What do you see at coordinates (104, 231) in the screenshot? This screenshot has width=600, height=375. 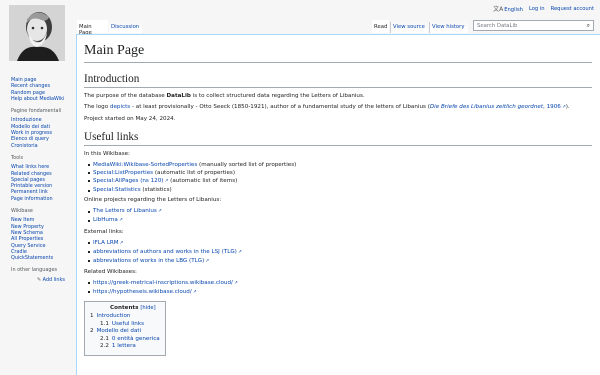 I see `external-links-label: External links:` at bounding box center [104, 231].